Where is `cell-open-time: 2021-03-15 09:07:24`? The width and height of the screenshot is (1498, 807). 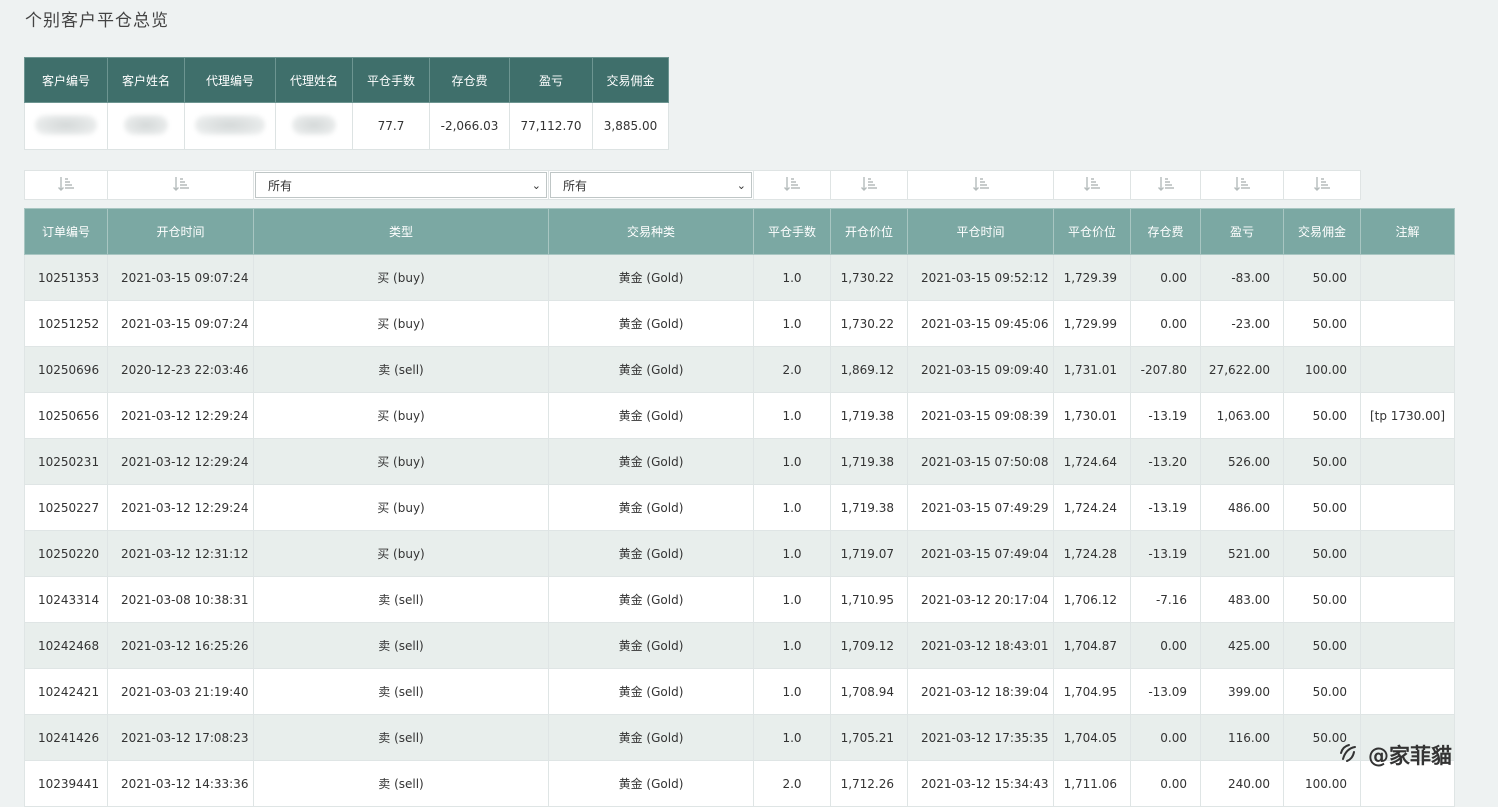
cell-open-time: 2021-03-15 09:07:24 is located at coordinates (180, 277).